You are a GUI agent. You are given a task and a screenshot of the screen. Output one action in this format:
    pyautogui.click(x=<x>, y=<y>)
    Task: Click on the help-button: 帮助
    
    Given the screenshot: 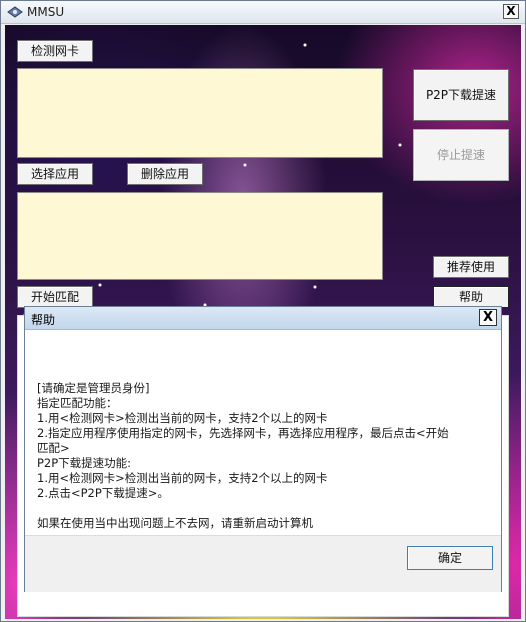 What is the action you would take?
    pyautogui.click(x=471, y=297)
    